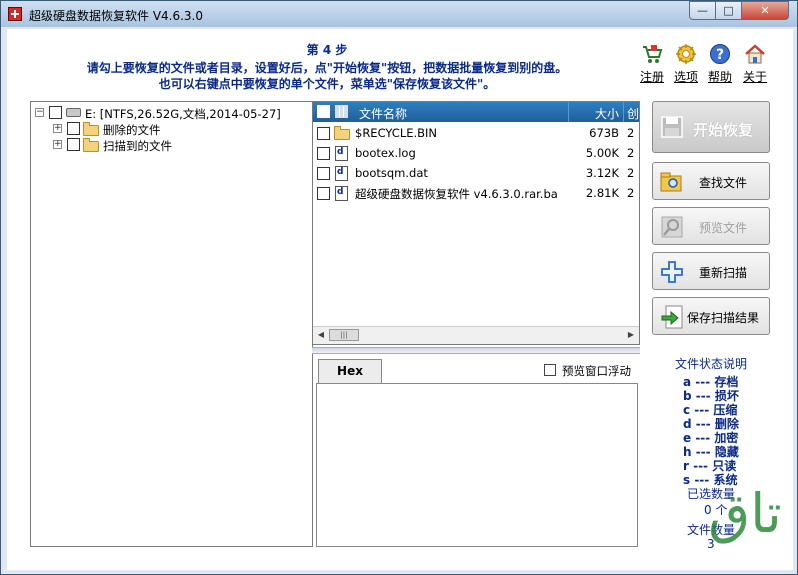 This screenshot has height=575, width=798. I want to click on help-button: ? 帮助, so click(720, 64).